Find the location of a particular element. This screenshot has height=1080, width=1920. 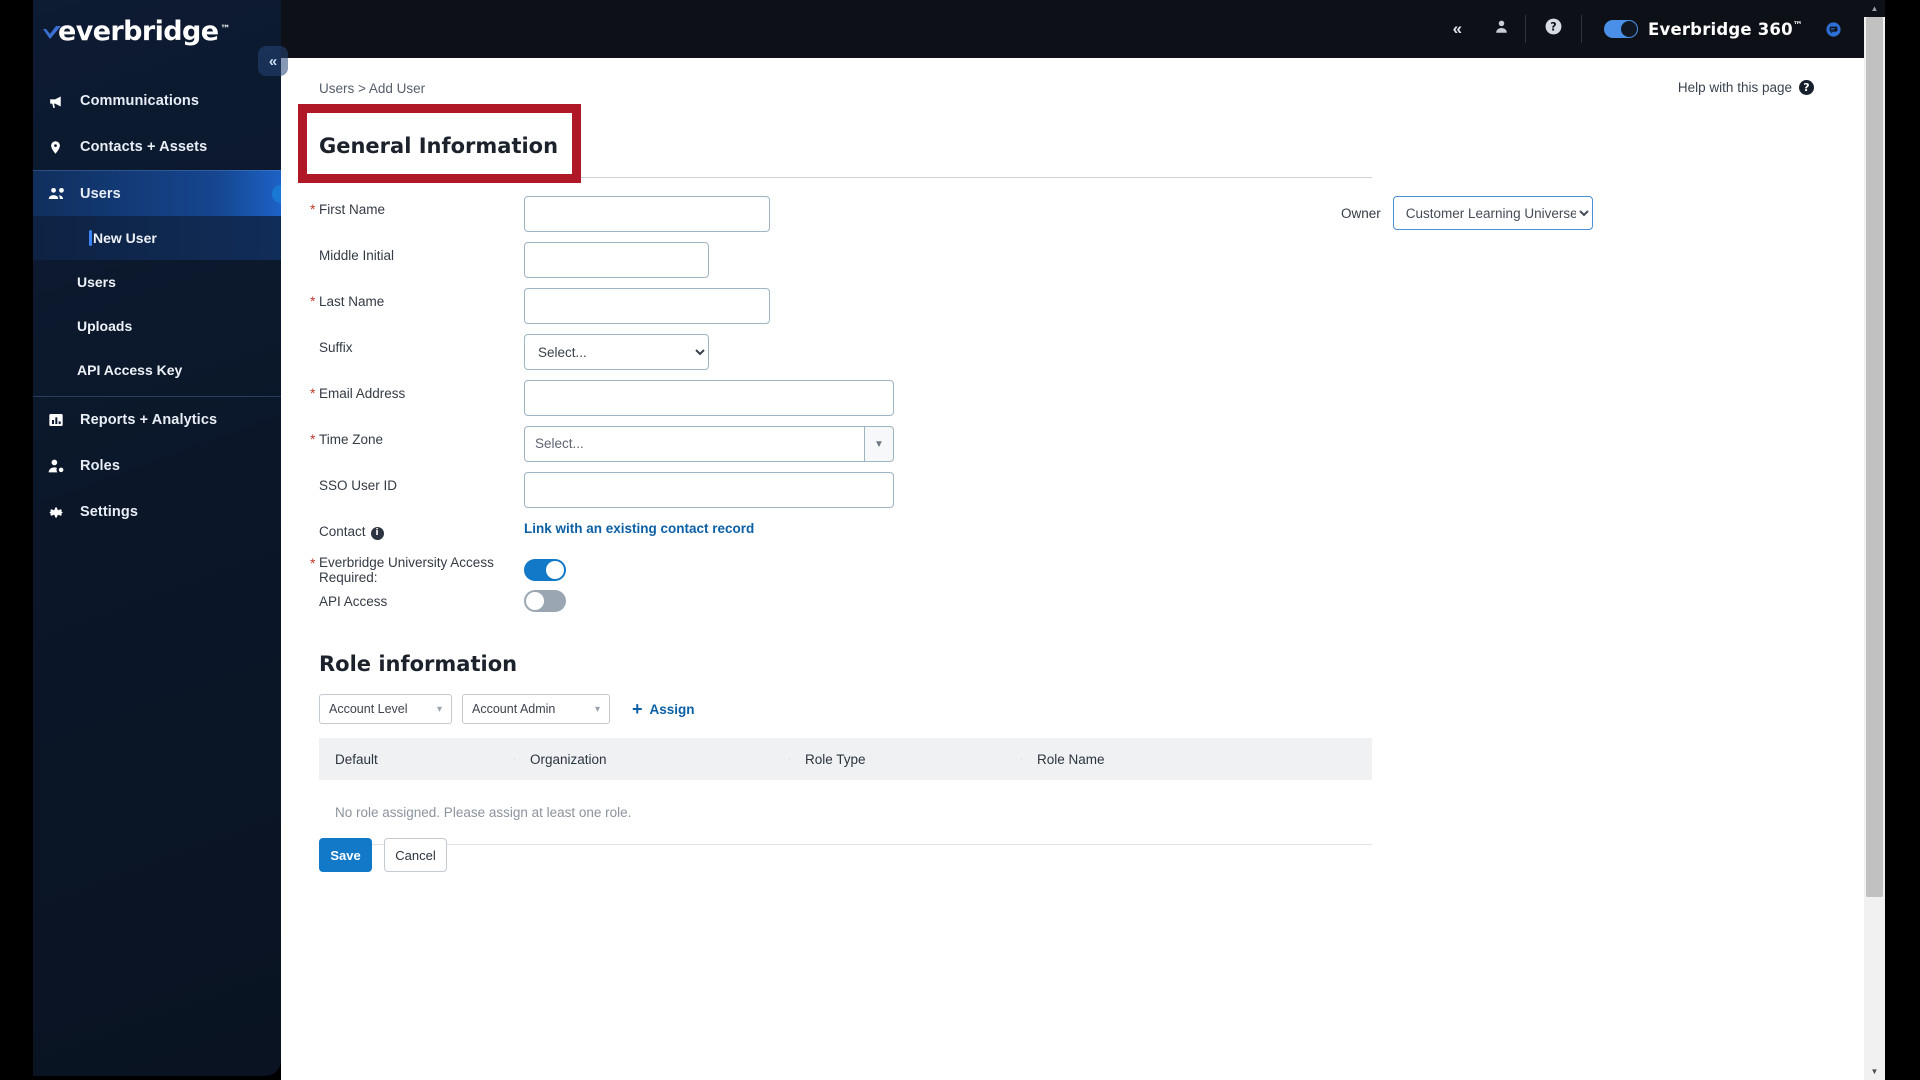

time-zone-label: * Time Zone is located at coordinates (417, 436).